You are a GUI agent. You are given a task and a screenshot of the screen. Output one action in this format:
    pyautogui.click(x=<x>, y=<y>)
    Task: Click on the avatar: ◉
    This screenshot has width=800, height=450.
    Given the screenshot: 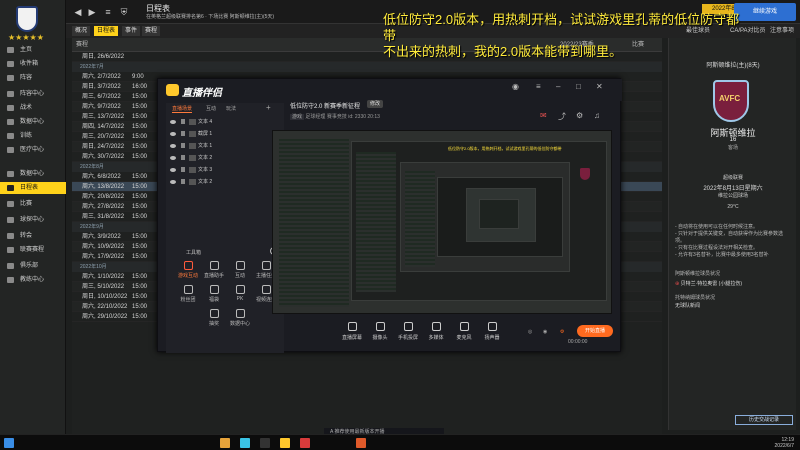 What is the action you would take?
    pyautogui.click(x=515, y=86)
    